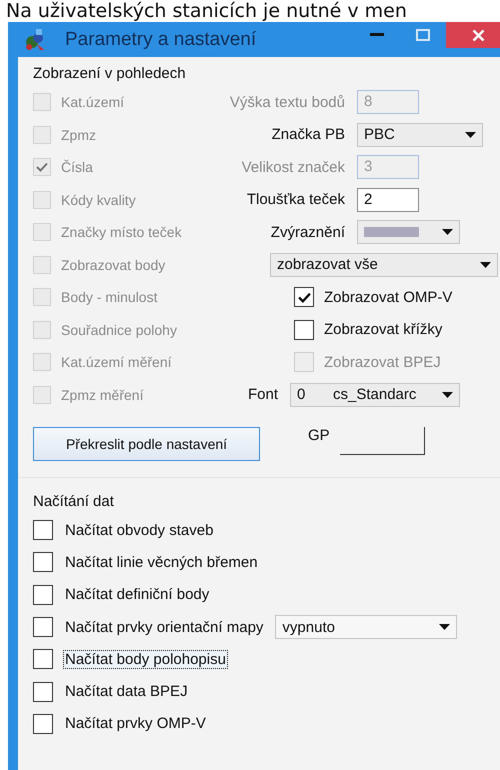 Image resolution: width=500 pixels, height=770 pixels. Describe the element at coordinates (74, 502) in the screenshot. I see `section-title: Načítání dat` at that location.